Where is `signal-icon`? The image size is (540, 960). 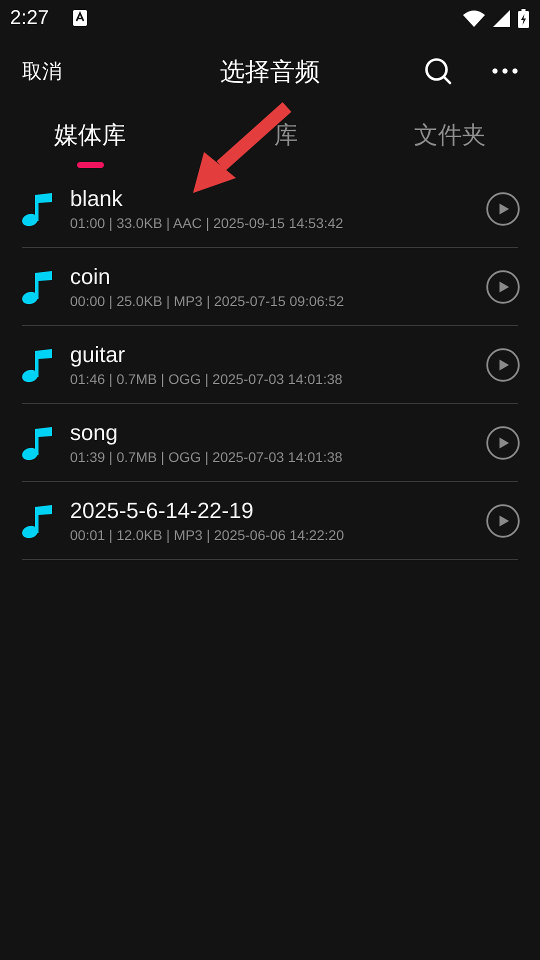 signal-icon is located at coordinates (501, 18).